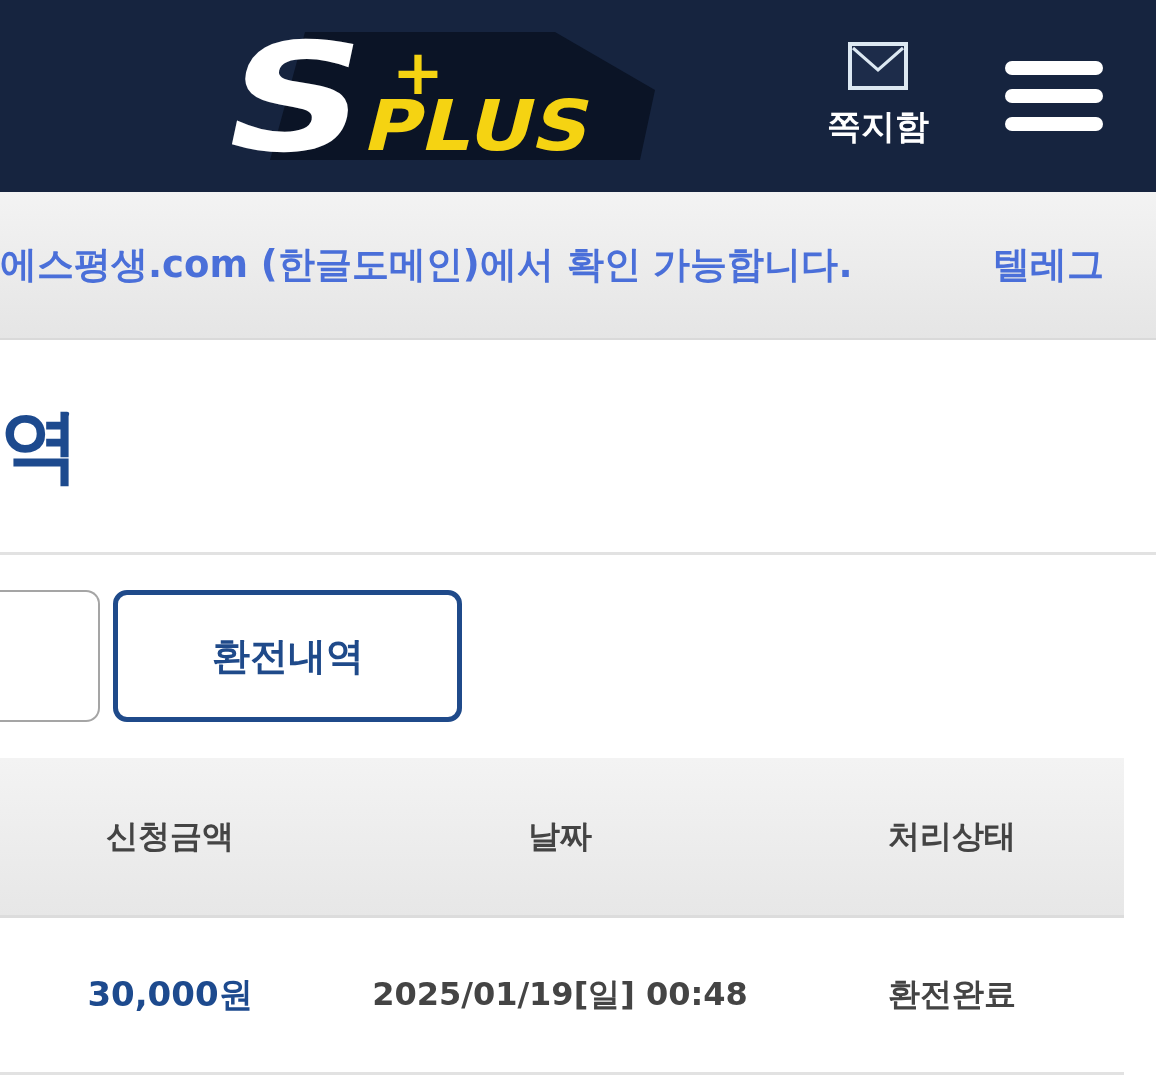  I want to click on envelope-icon, so click(877, 66).